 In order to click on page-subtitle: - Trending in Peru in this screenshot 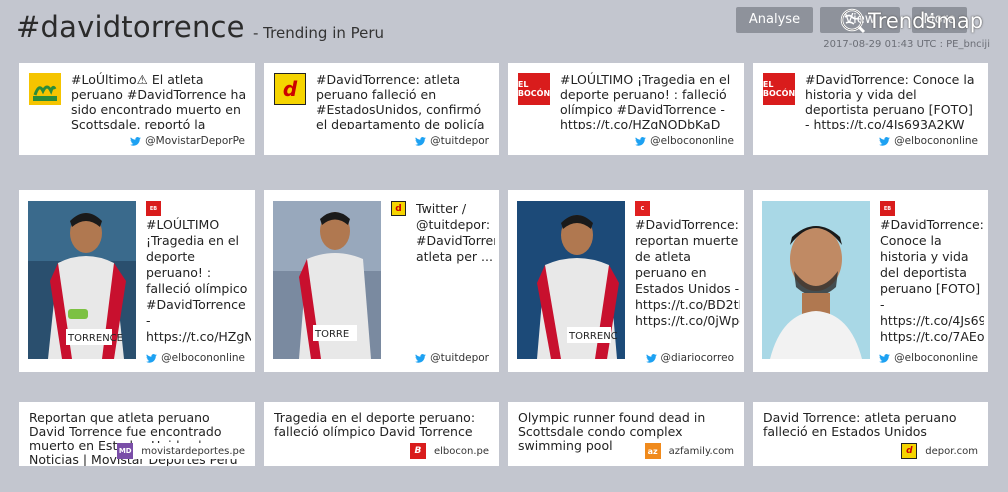, I will do `click(319, 33)`.